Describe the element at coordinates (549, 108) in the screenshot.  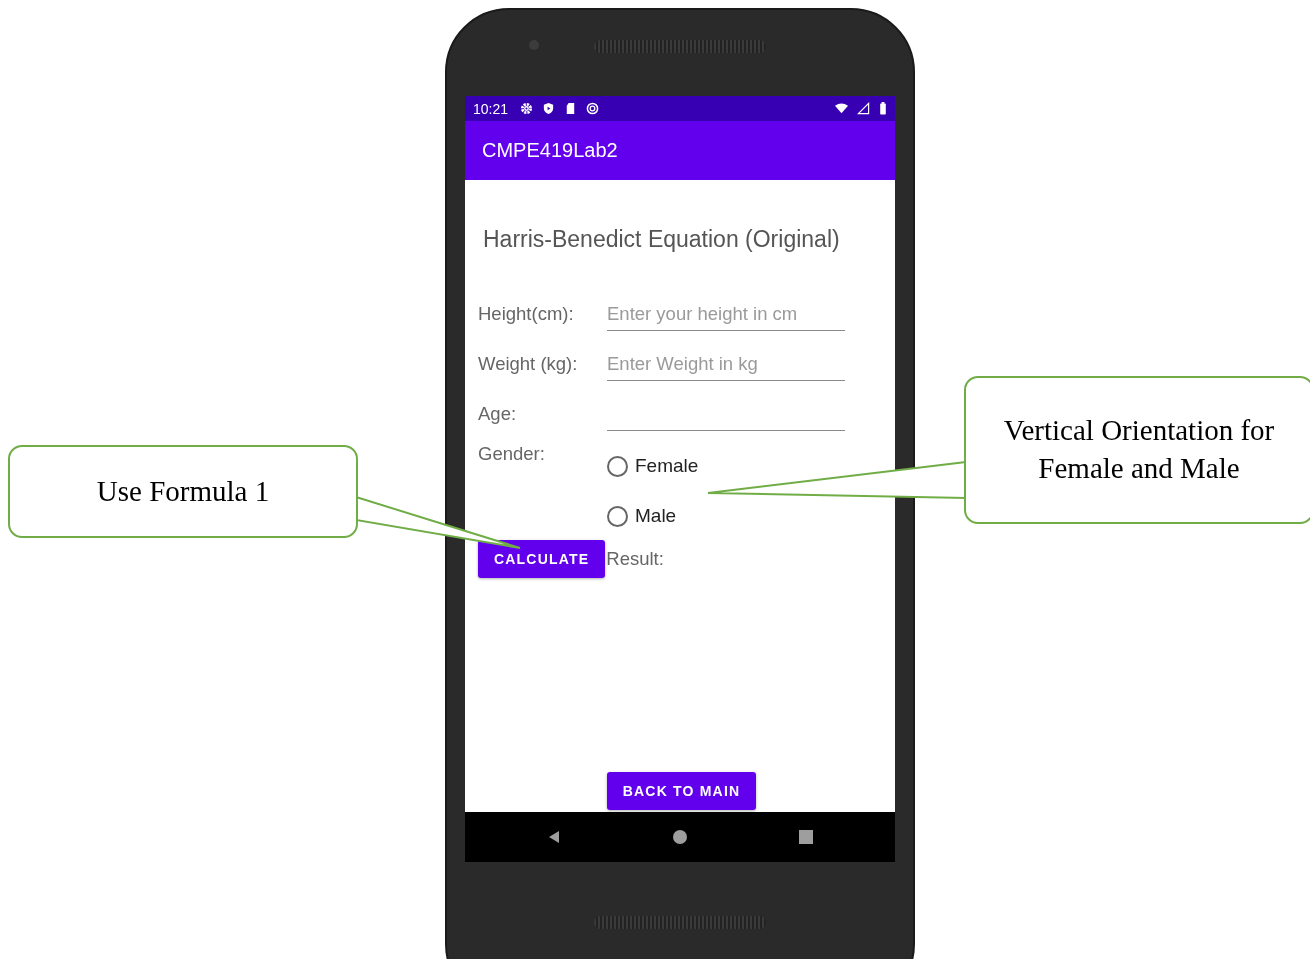
I see `shield-icon` at that location.